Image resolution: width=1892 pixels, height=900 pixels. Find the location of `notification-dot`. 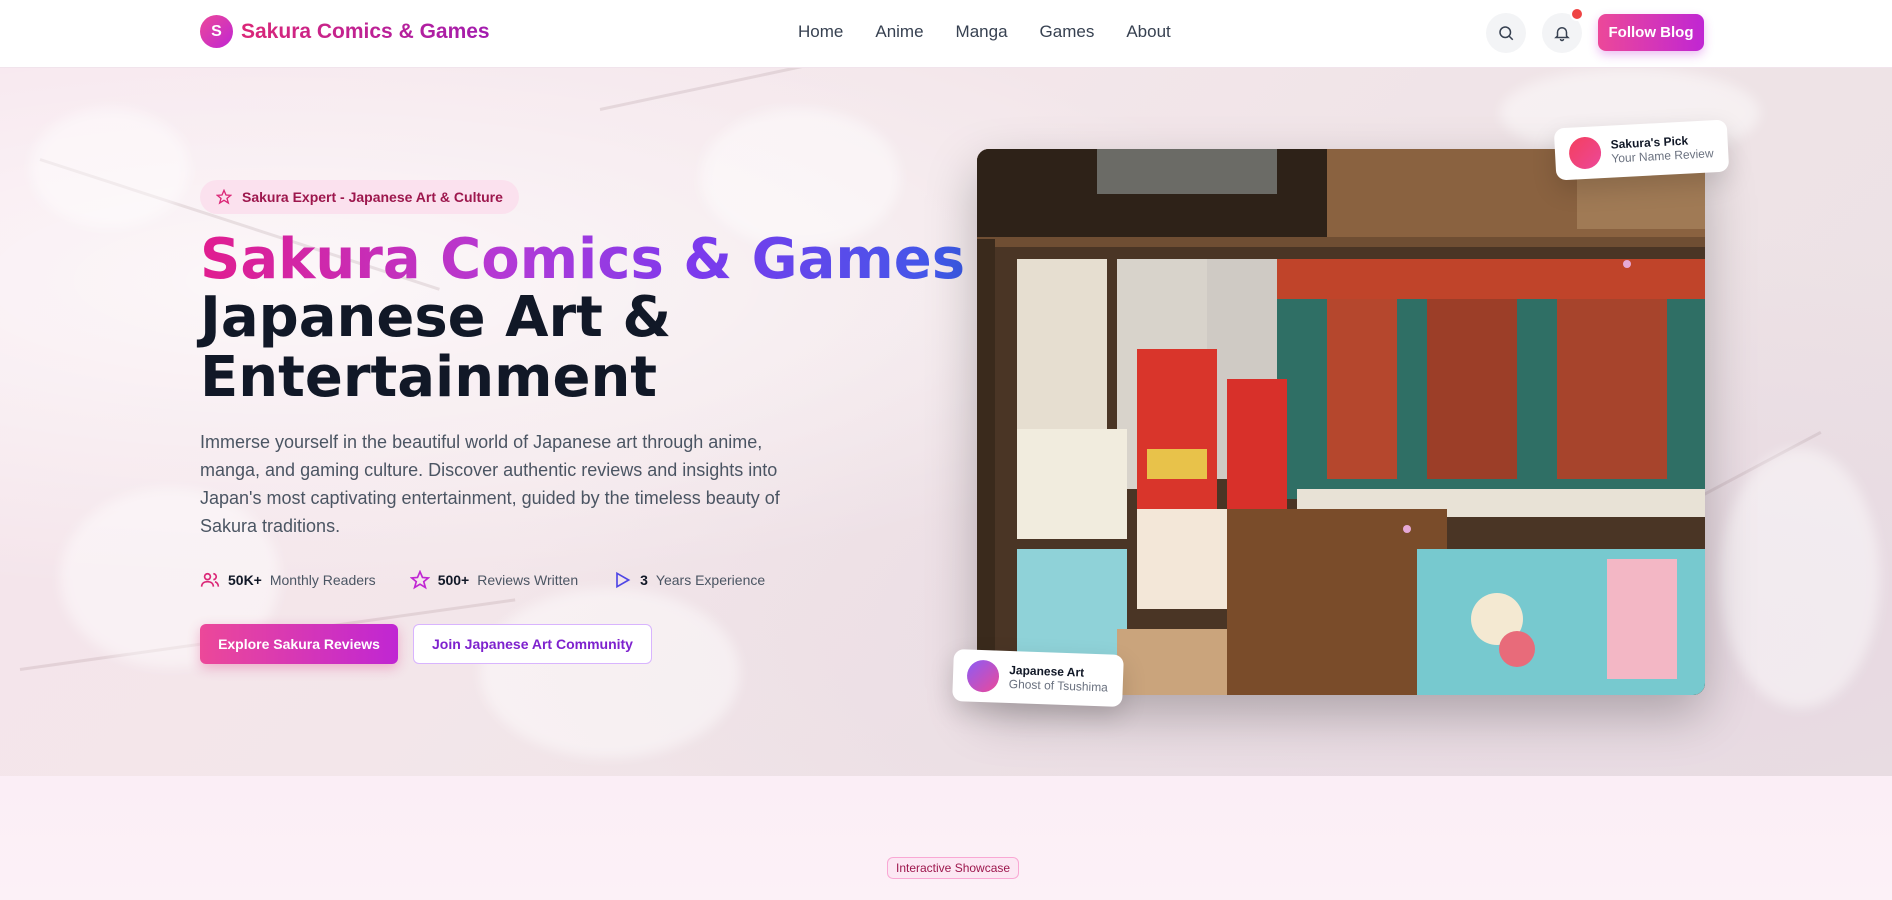

notification-dot is located at coordinates (1577, 14).